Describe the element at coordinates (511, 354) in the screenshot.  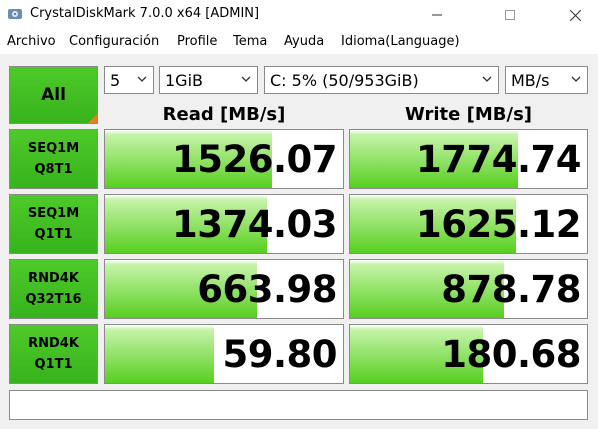
I see `write-value: 180.68` at that location.